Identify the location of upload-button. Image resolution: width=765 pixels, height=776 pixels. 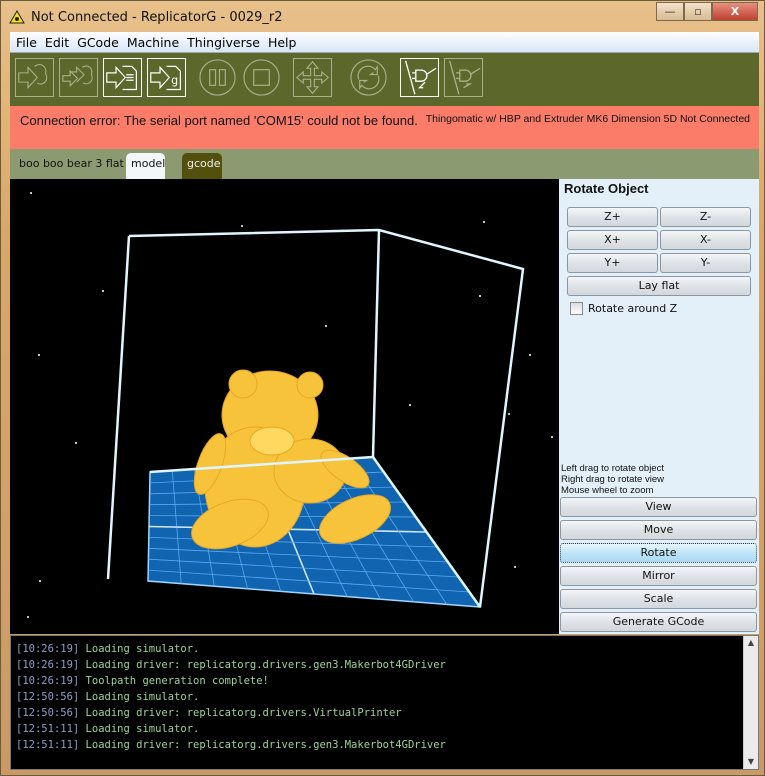
(78, 77).